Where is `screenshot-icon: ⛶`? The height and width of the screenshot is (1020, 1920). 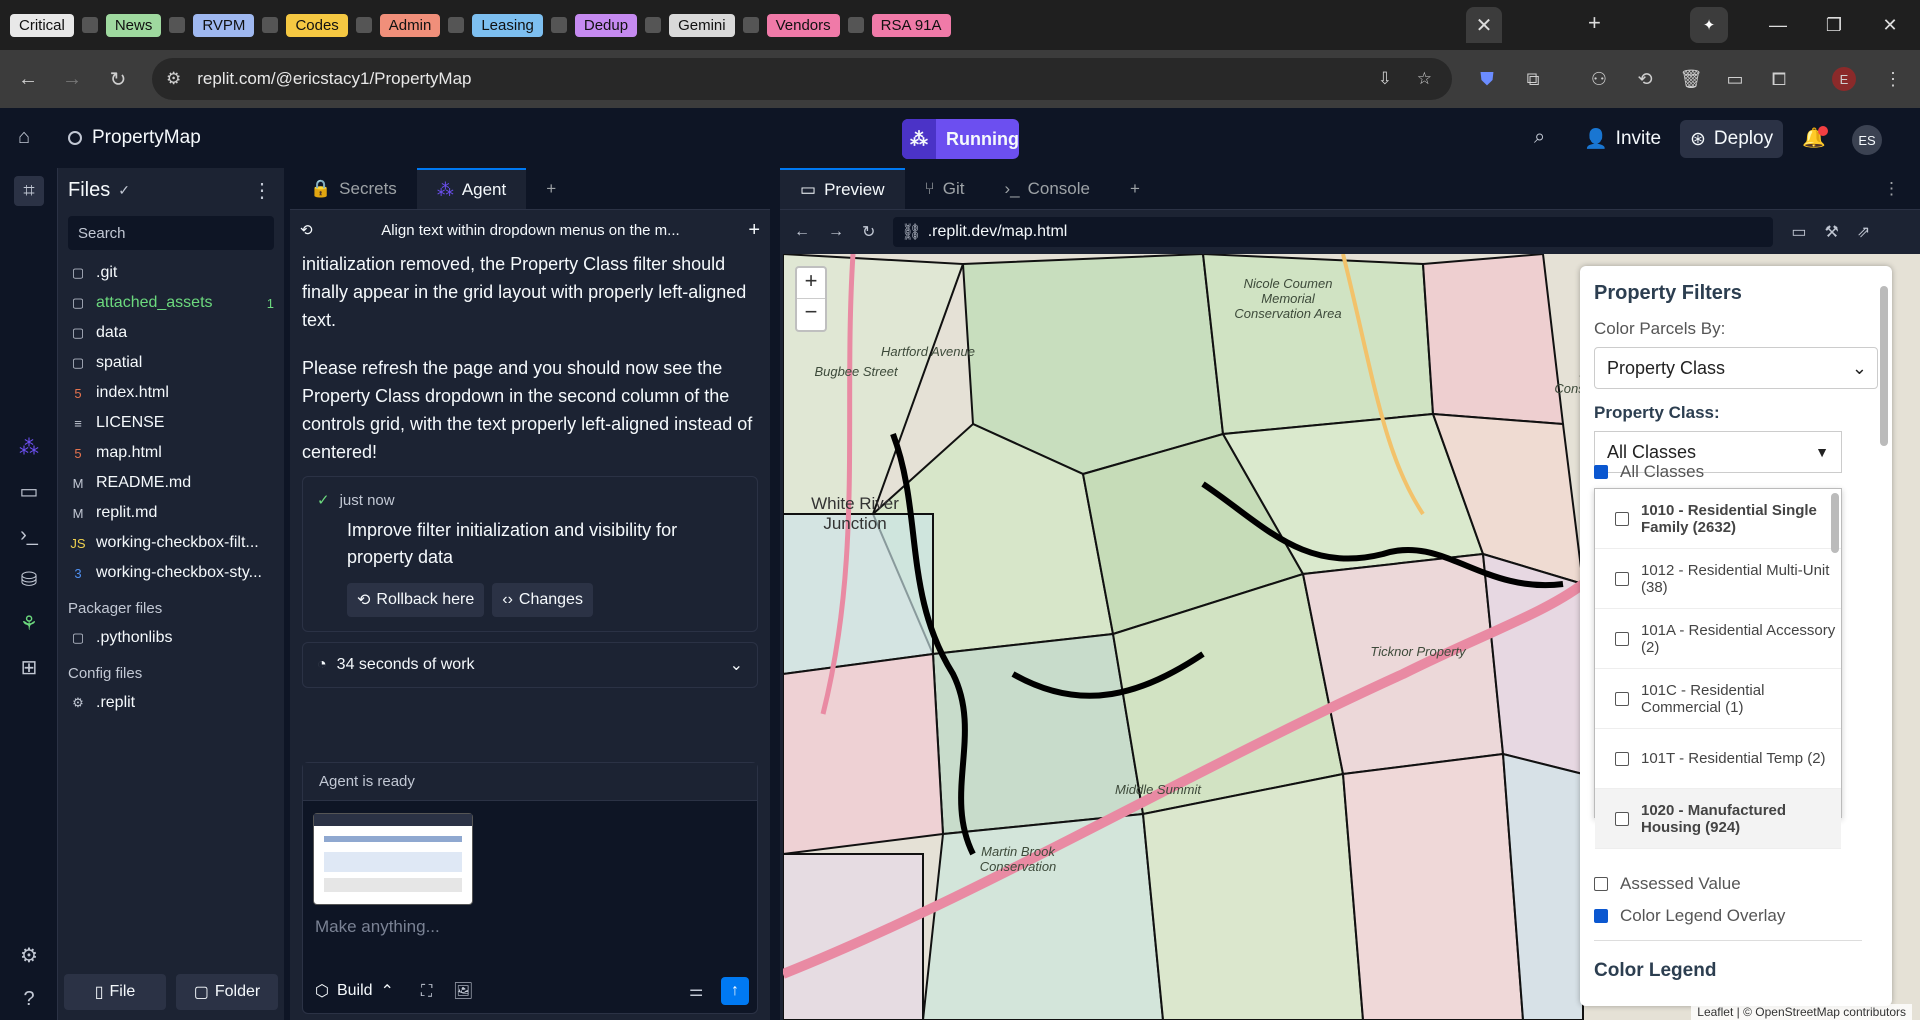 screenshot-icon: ⛶ is located at coordinates (426, 992).